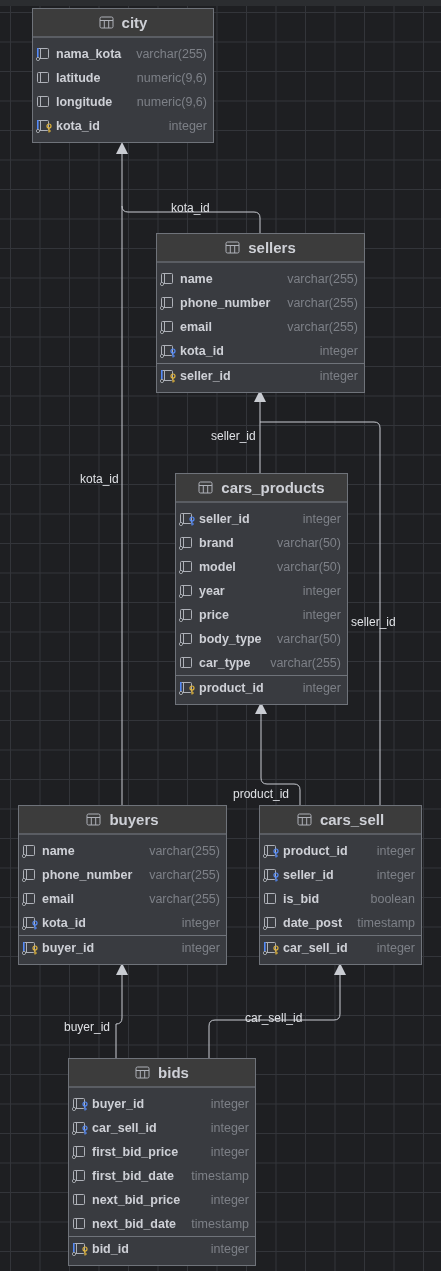  What do you see at coordinates (173, 1072) in the screenshot?
I see `table-name: bids` at bounding box center [173, 1072].